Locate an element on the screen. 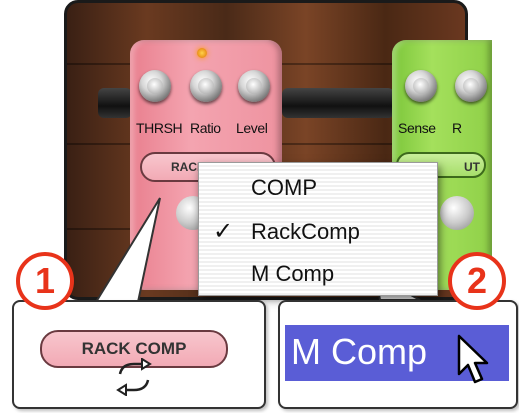 The width and height of the screenshot is (519, 413). mouse-cursor-icon is located at coordinates (473, 359).